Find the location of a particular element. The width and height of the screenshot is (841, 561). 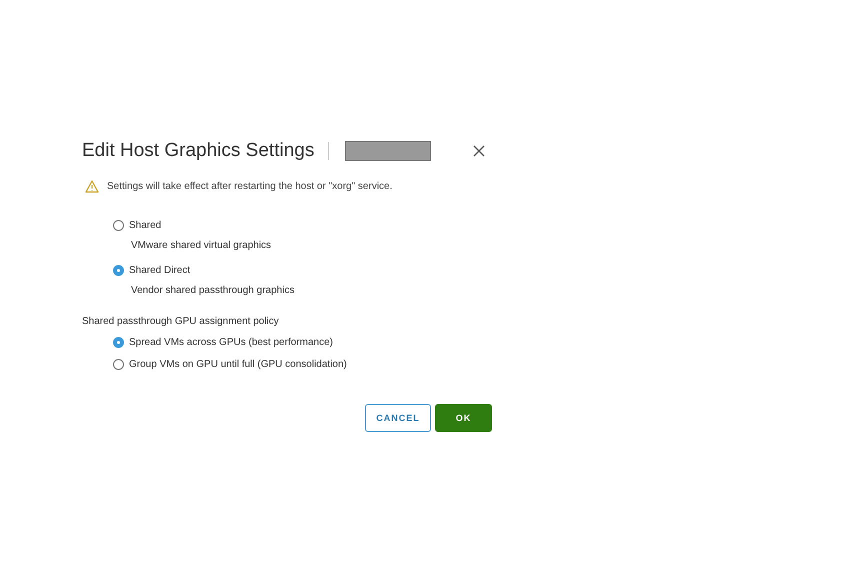

section-heading: Shared passthrough GPU assignment policy is located at coordinates (181, 321).